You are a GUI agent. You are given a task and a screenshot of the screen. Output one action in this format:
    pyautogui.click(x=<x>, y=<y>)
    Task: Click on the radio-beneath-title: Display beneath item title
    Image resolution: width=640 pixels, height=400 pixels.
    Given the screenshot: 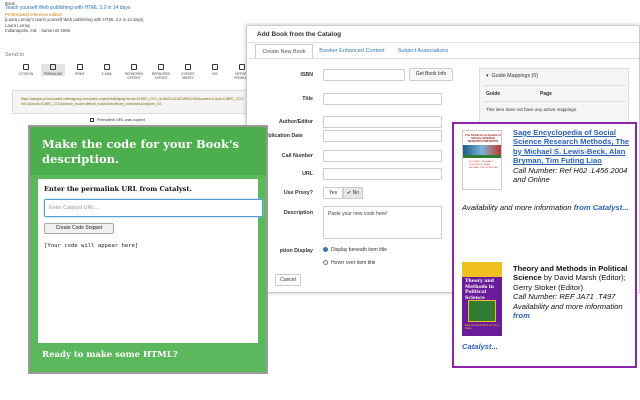 What is the action you would take?
    pyautogui.click(x=355, y=250)
    